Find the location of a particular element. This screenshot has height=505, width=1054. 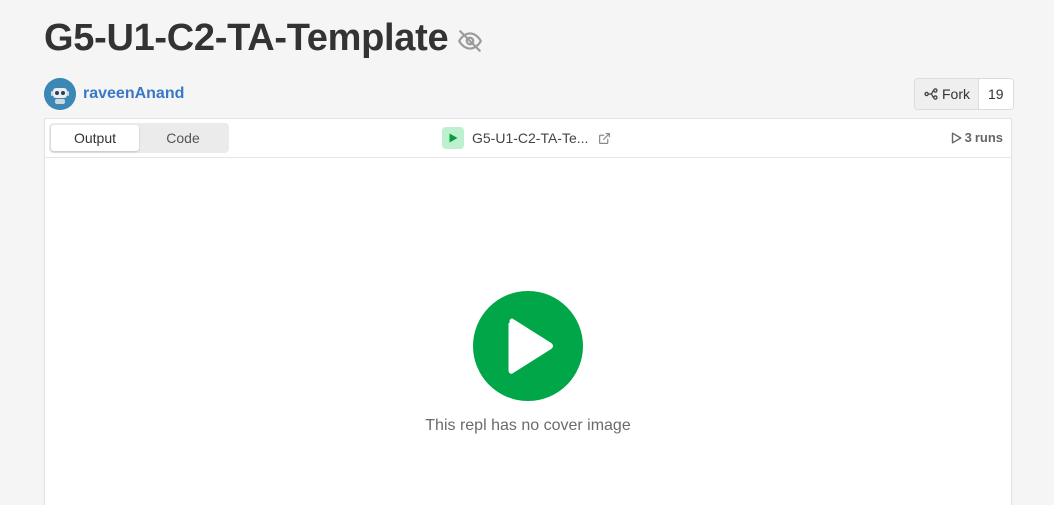

author-row: raveenAnand is located at coordinates (114, 94).